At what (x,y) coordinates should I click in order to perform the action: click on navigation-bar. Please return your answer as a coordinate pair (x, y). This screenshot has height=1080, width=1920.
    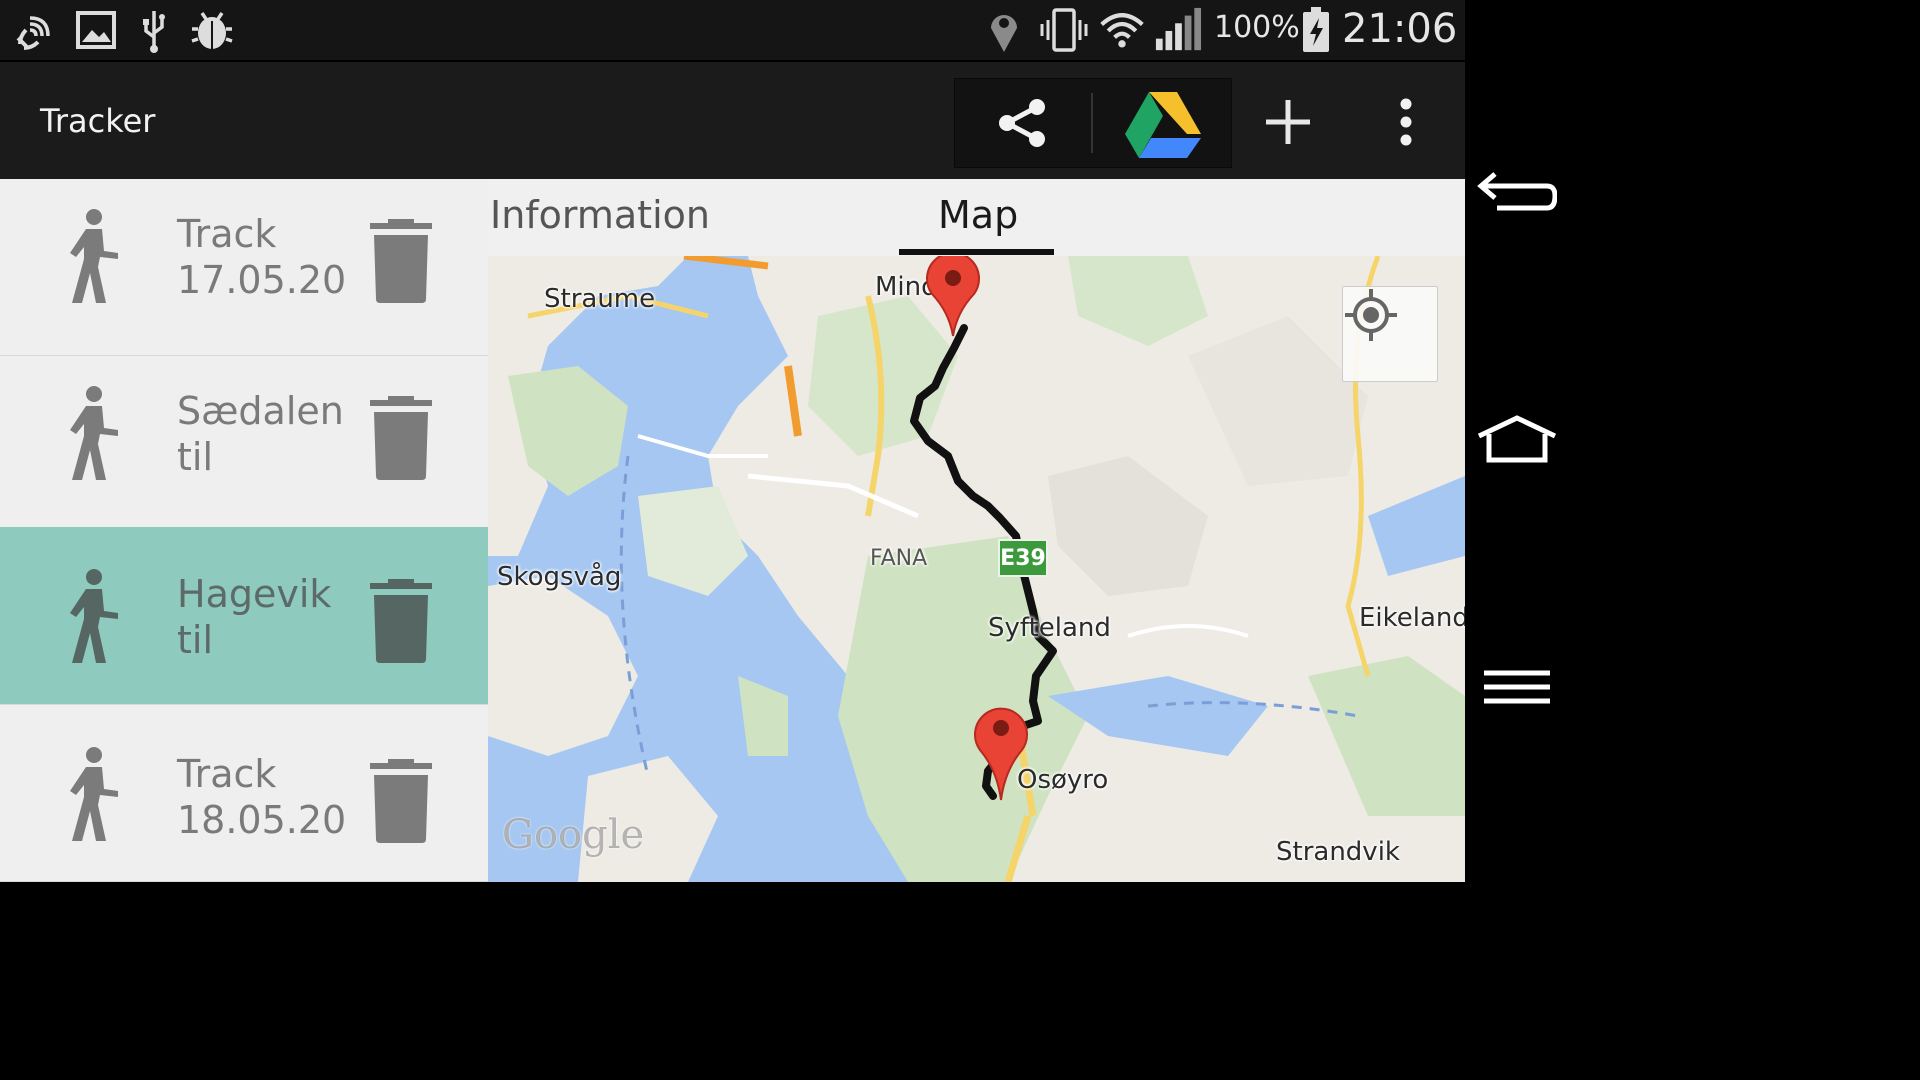
    Looking at the image, I should click on (1516, 441).